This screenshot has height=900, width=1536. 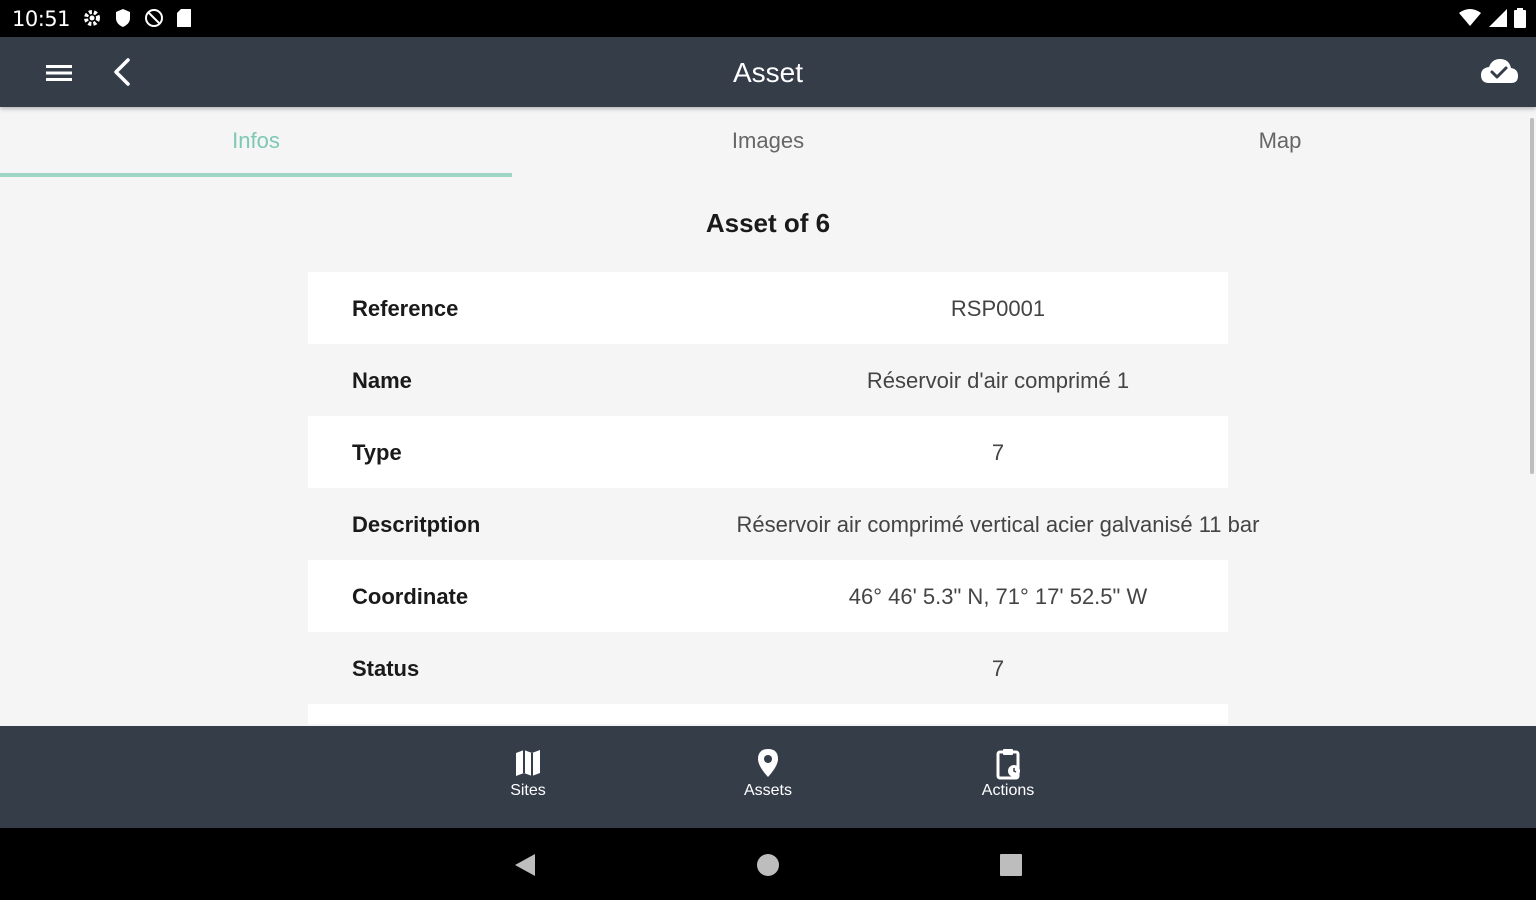 What do you see at coordinates (386, 668) in the screenshot?
I see `row-label: Status` at bounding box center [386, 668].